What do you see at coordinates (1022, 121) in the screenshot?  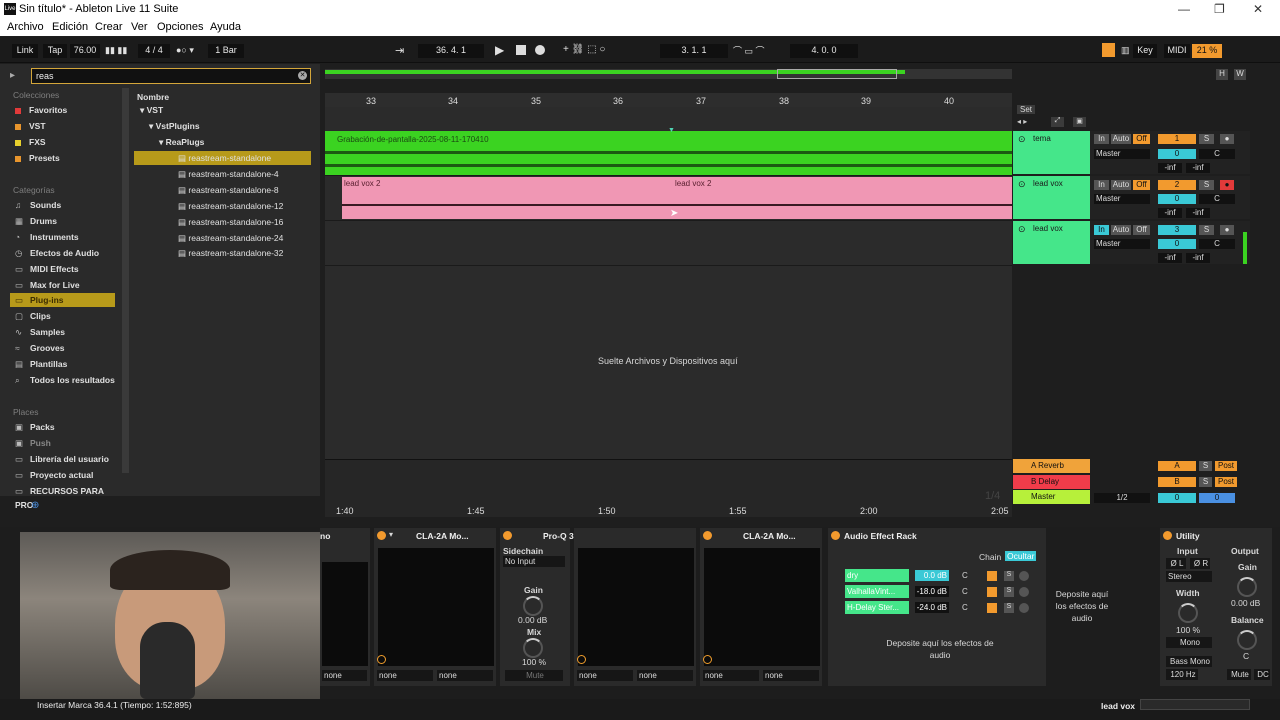 I see `locator-nav-icon: ◂ ▸` at bounding box center [1022, 121].